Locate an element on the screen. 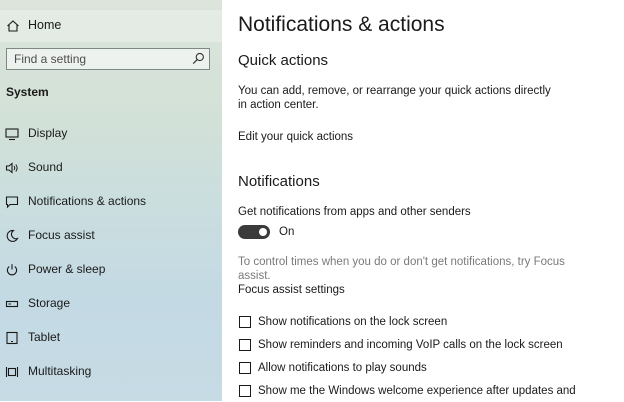 This screenshot has width=624, height=402. page-title: Notifications & actions is located at coordinates (341, 24).